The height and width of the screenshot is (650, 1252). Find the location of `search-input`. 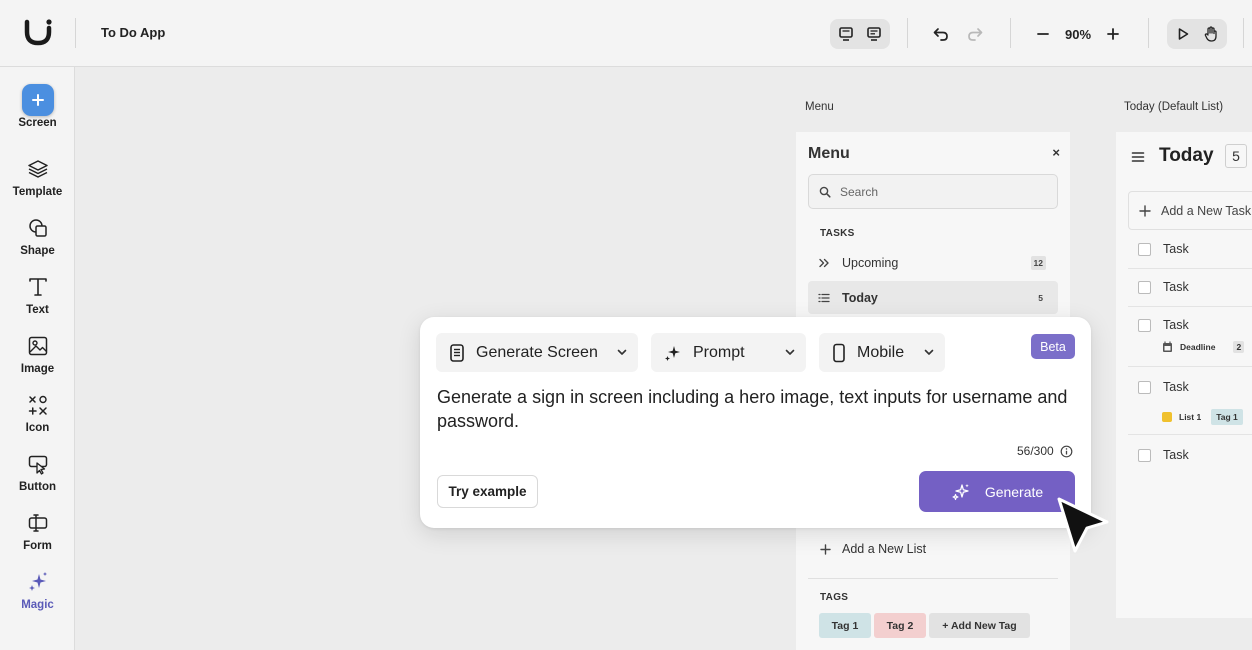

search-input is located at coordinates (940, 191).